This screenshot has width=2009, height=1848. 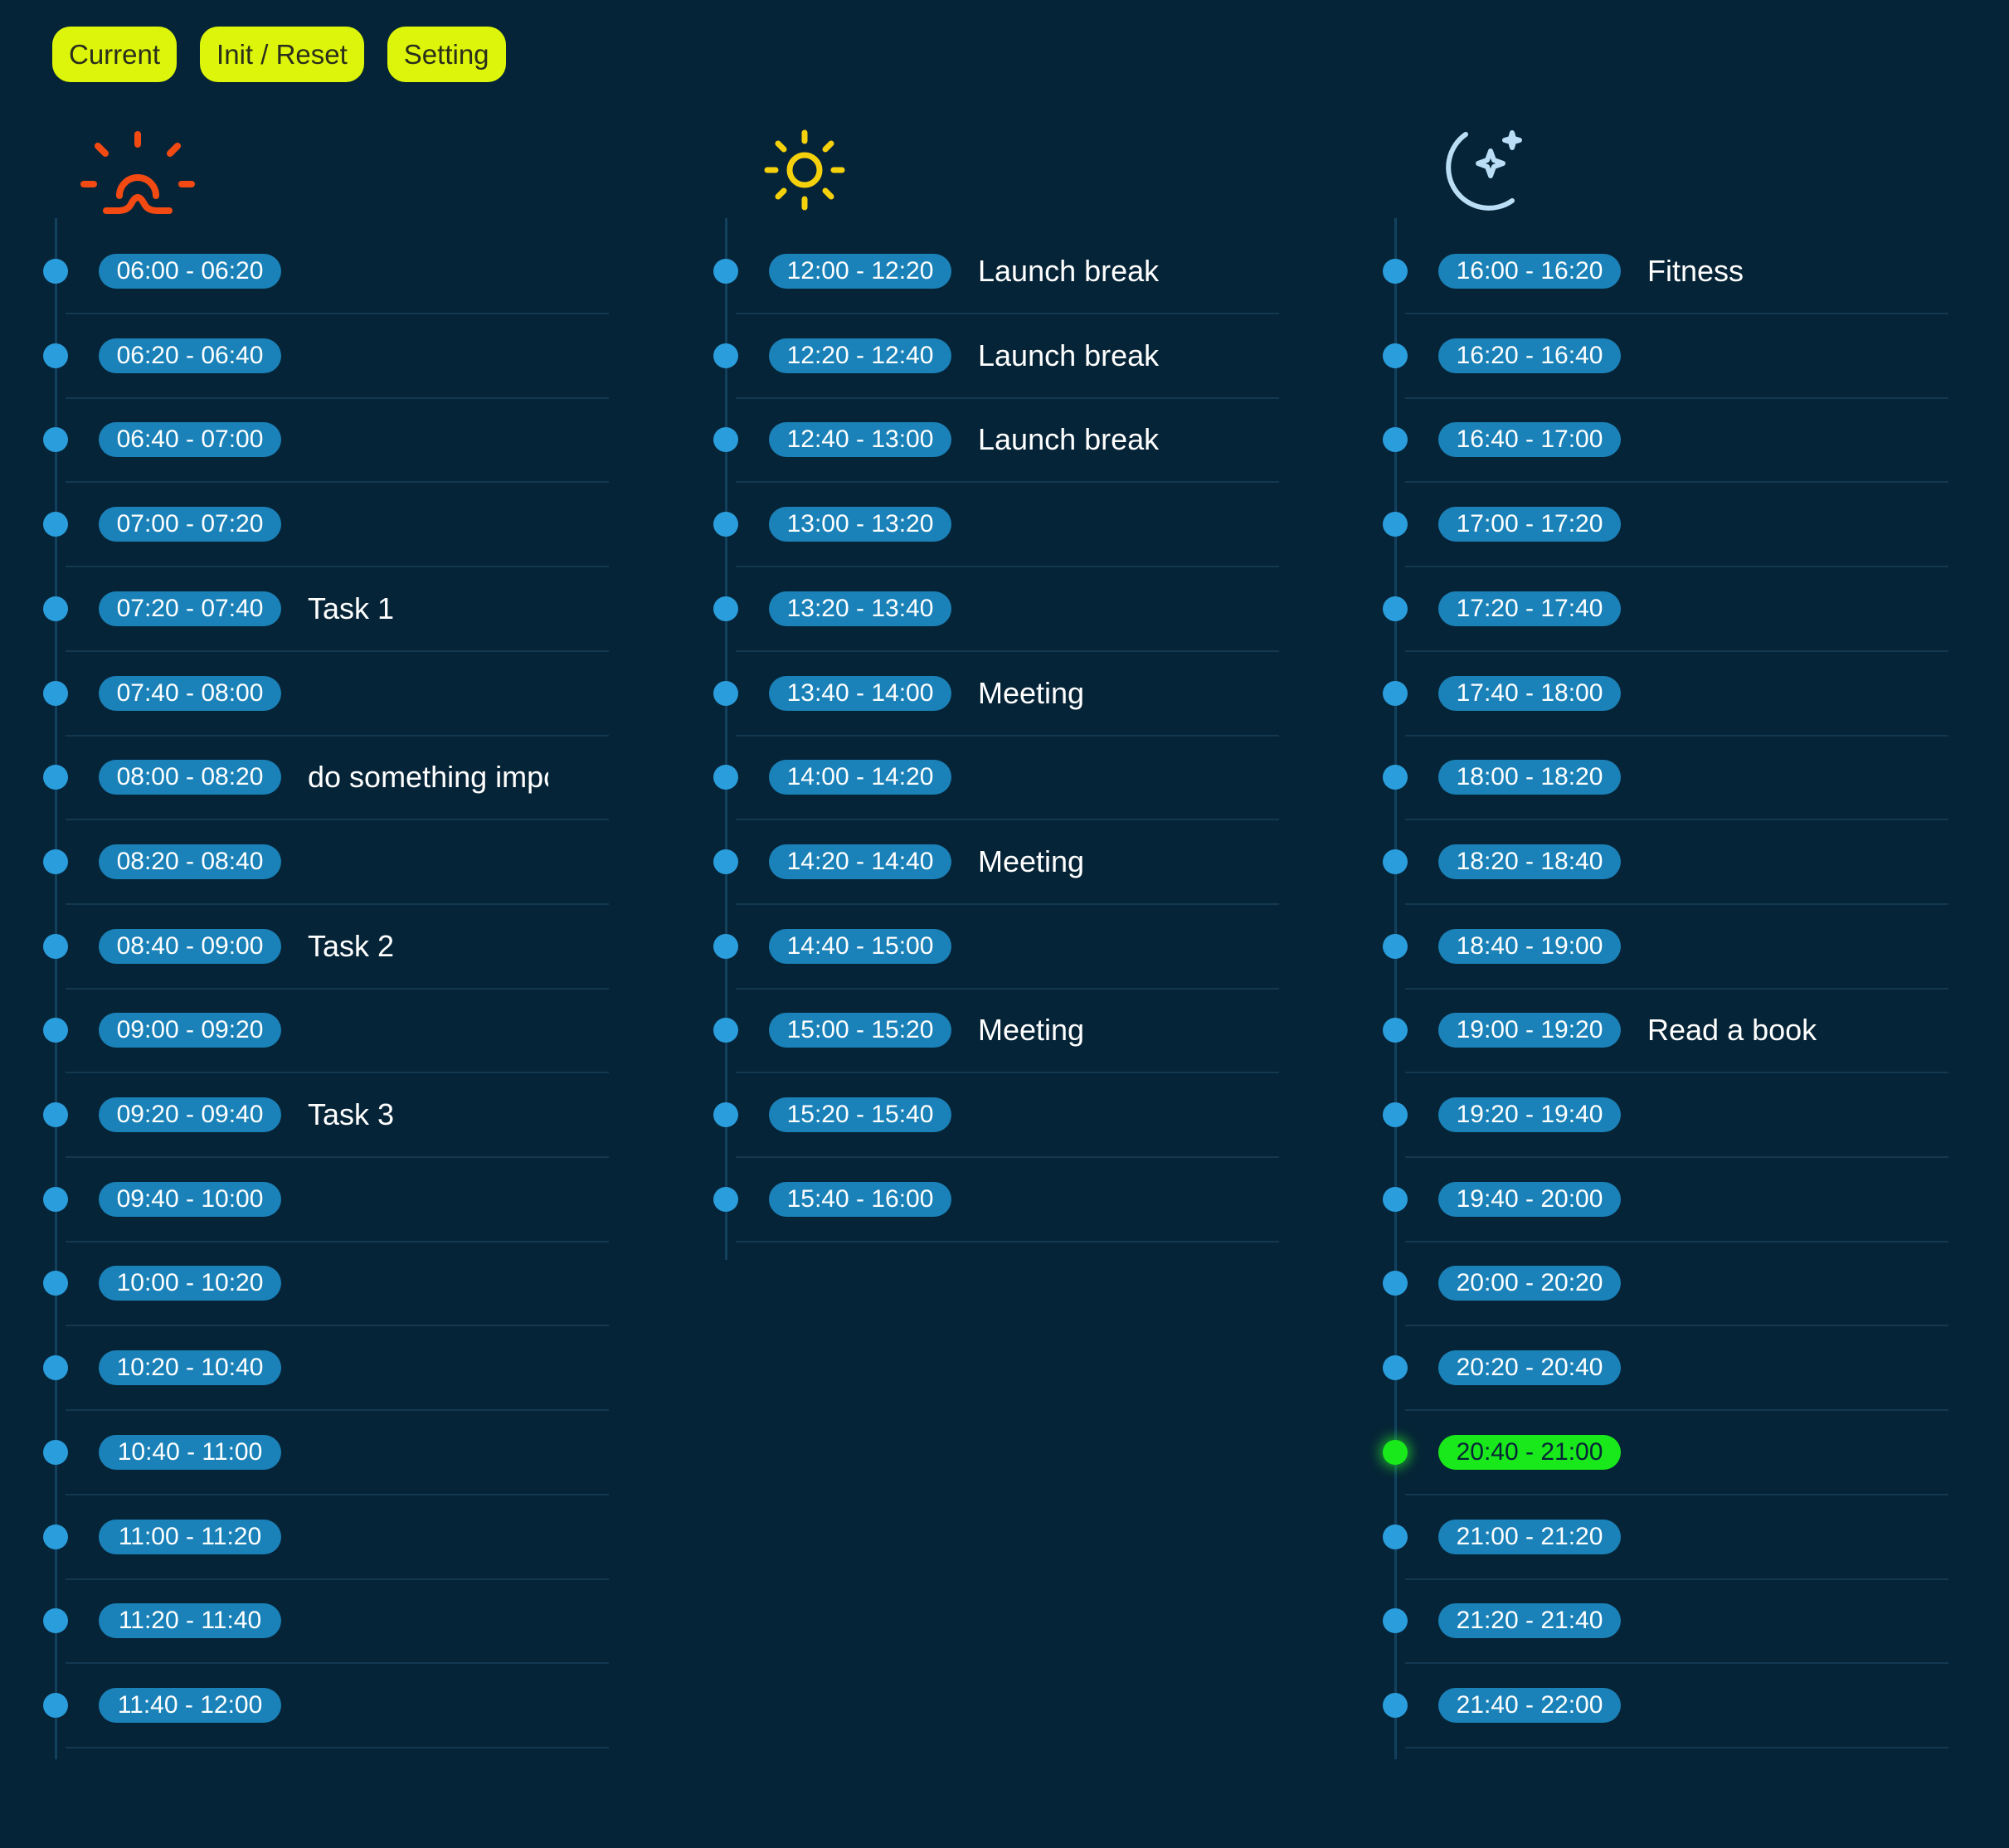 What do you see at coordinates (1768, 1030) in the screenshot?
I see `task-label: Read a book` at bounding box center [1768, 1030].